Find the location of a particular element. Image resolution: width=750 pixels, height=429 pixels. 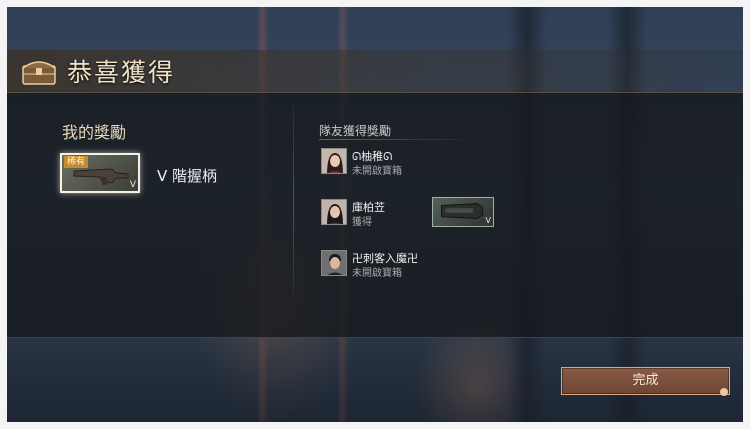

my-rewards-heading: 我的獎勵 is located at coordinates (94, 132).